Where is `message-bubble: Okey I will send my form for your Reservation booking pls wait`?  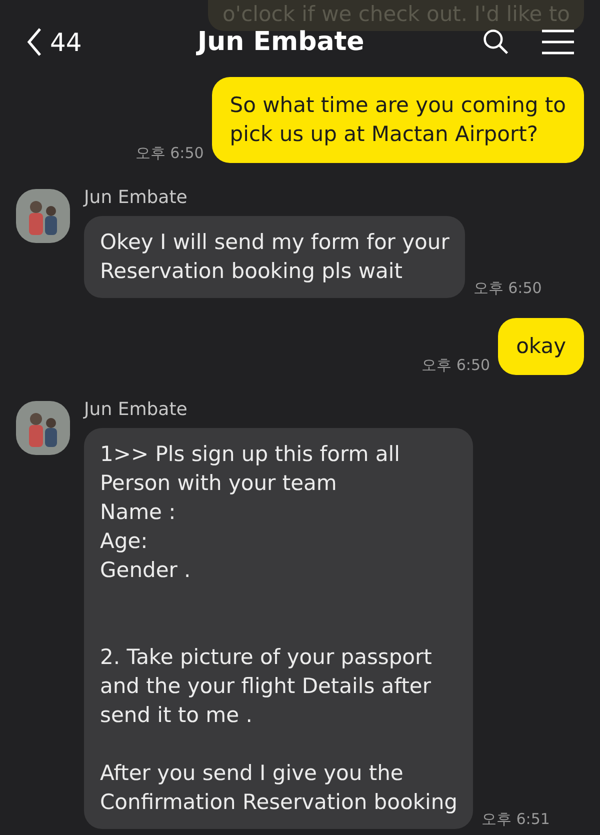 message-bubble: Okey I will send my form for your Reservation booking pls wait is located at coordinates (275, 257).